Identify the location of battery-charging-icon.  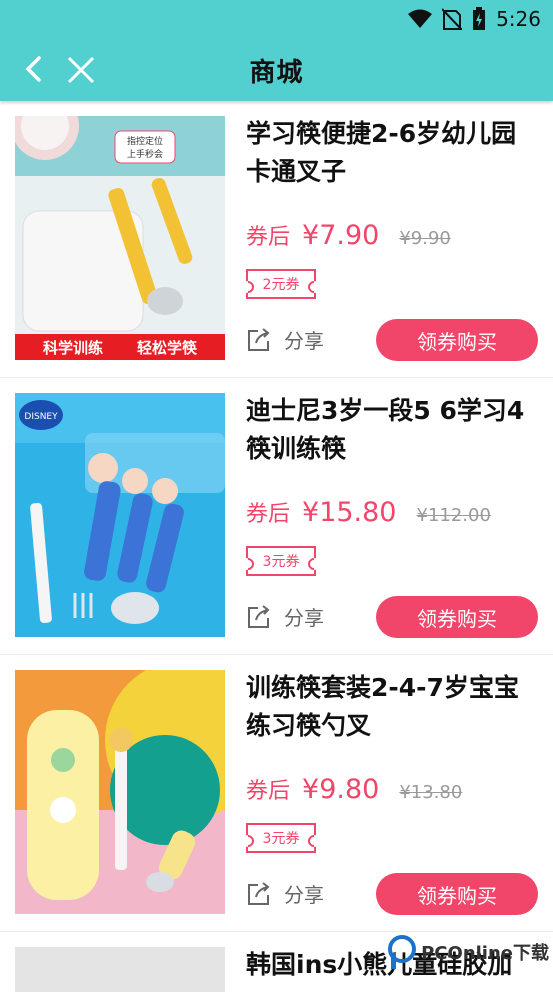
(479, 18).